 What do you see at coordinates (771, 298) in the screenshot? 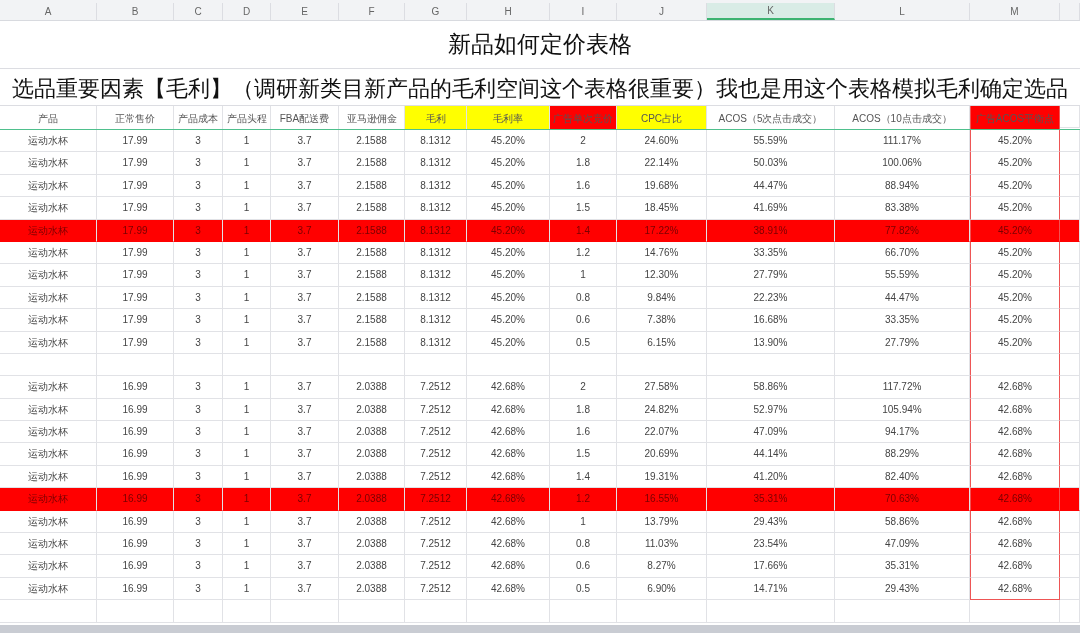
I see `table-cell: 22.23%` at bounding box center [771, 298].